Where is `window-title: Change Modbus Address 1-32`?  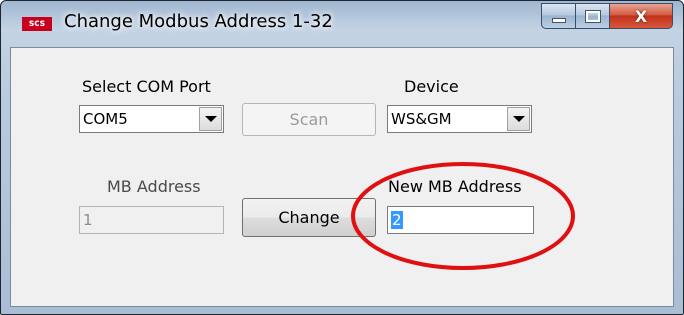
window-title: Change Modbus Address 1-32 is located at coordinates (198, 21).